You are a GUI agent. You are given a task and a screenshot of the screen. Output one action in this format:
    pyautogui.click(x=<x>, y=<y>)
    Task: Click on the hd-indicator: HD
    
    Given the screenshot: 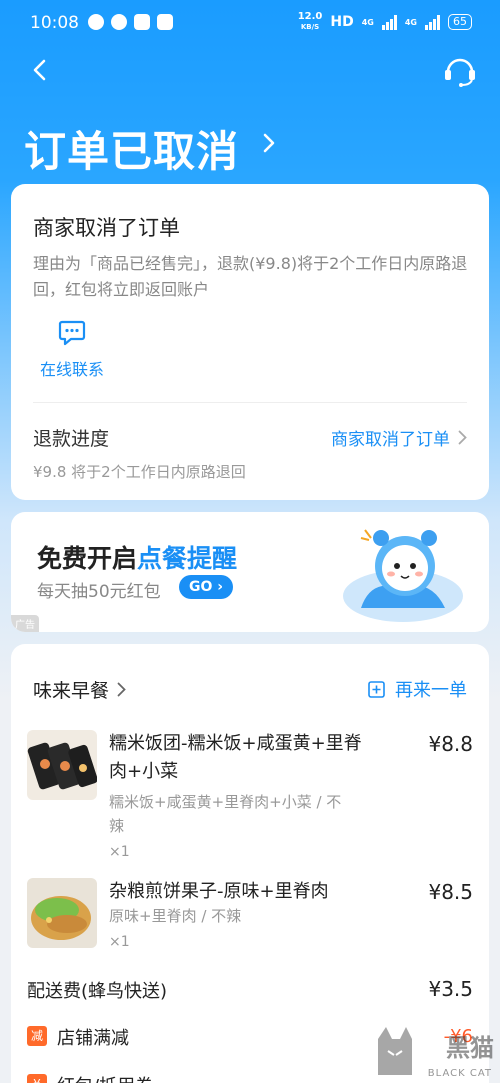 What is the action you would take?
    pyautogui.click(x=342, y=22)
    